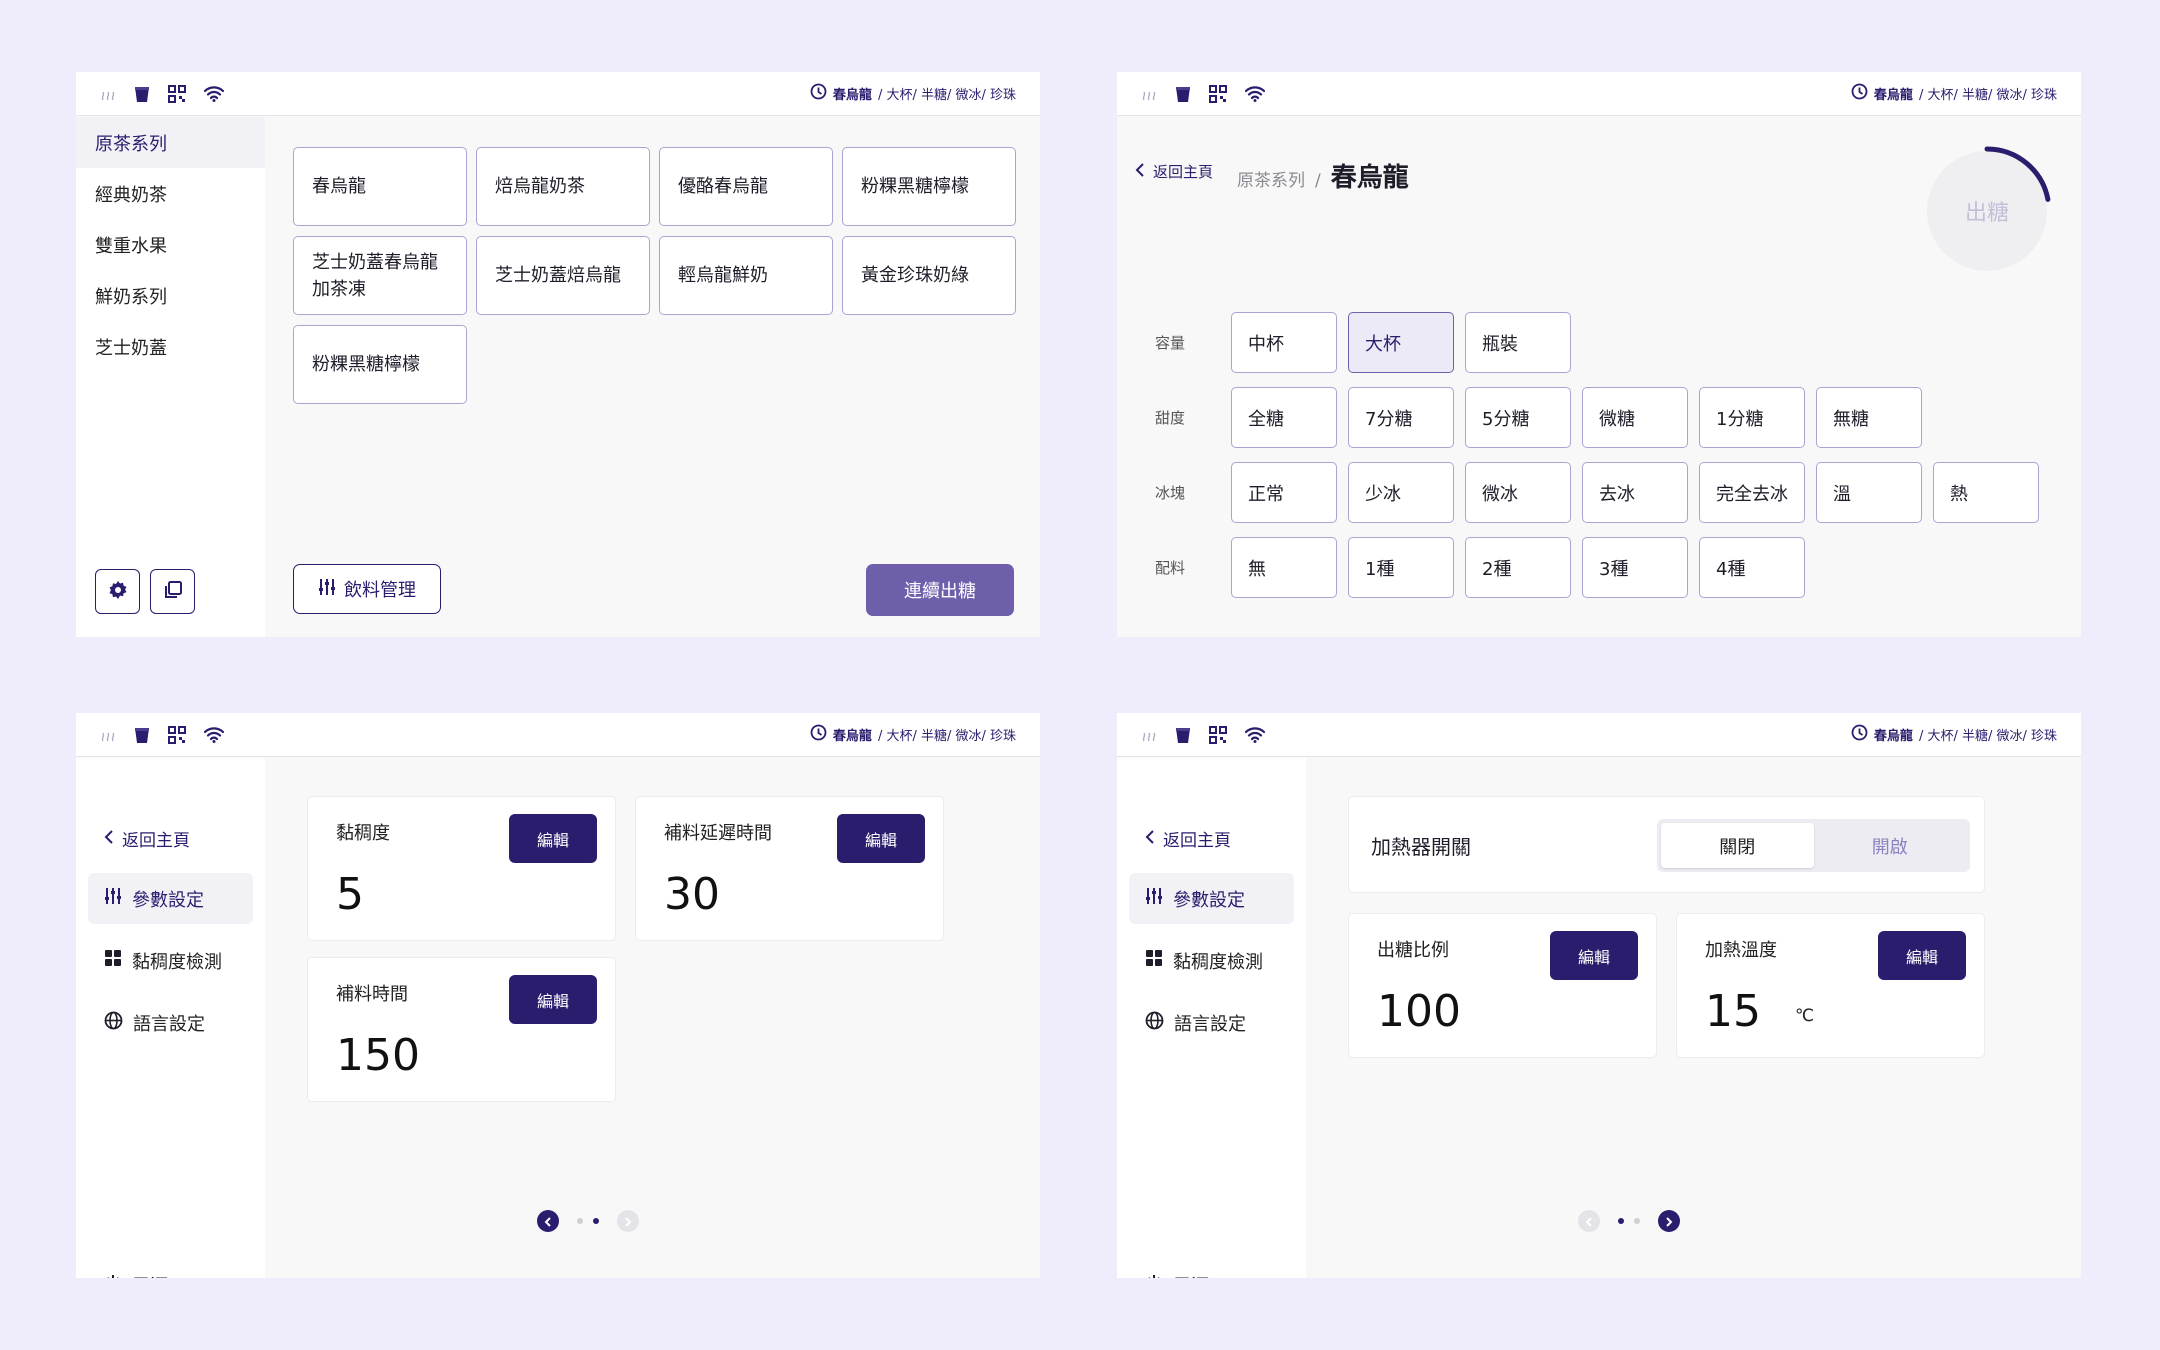  What do you see at coordinates (940, 590) in the screenshot?
I see `continuous-dispense-button: 連續出糖` at bounding box center [940, 590].